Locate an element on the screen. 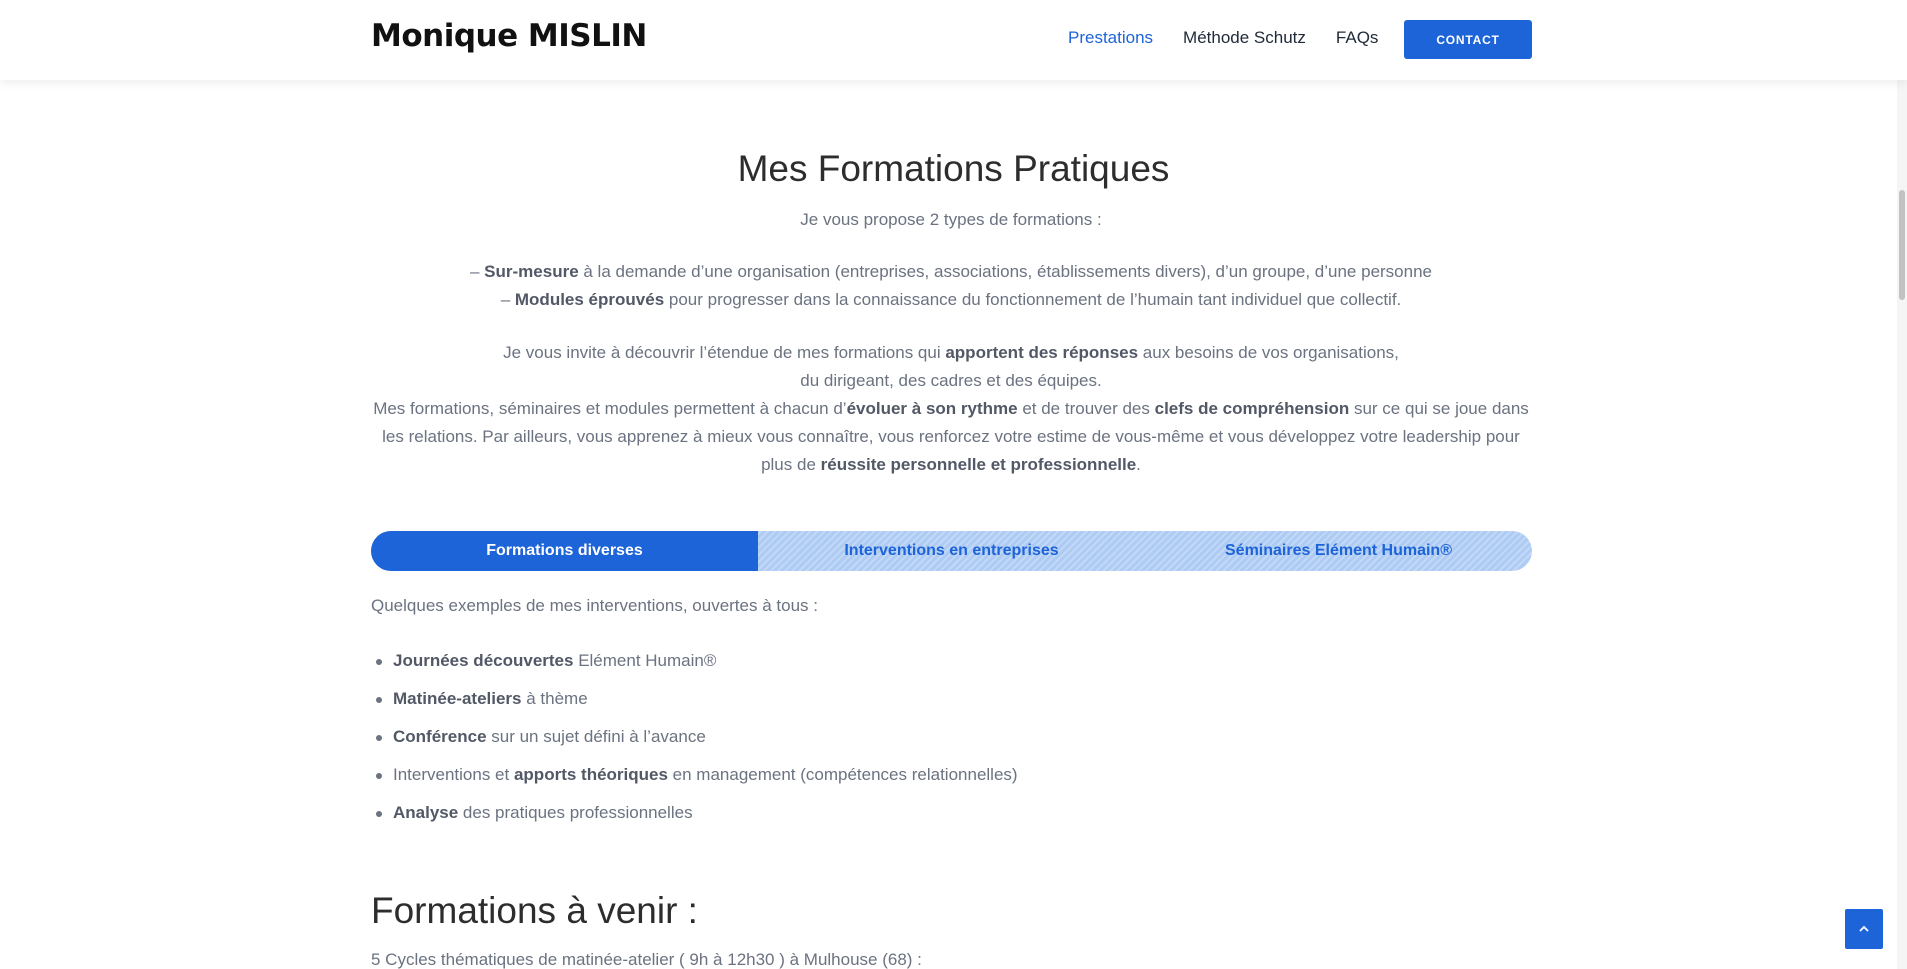 This screenshot has width=1907, height=969. list-item: Journées découvertes Elément Humain® is located at coordinates (694, 666).